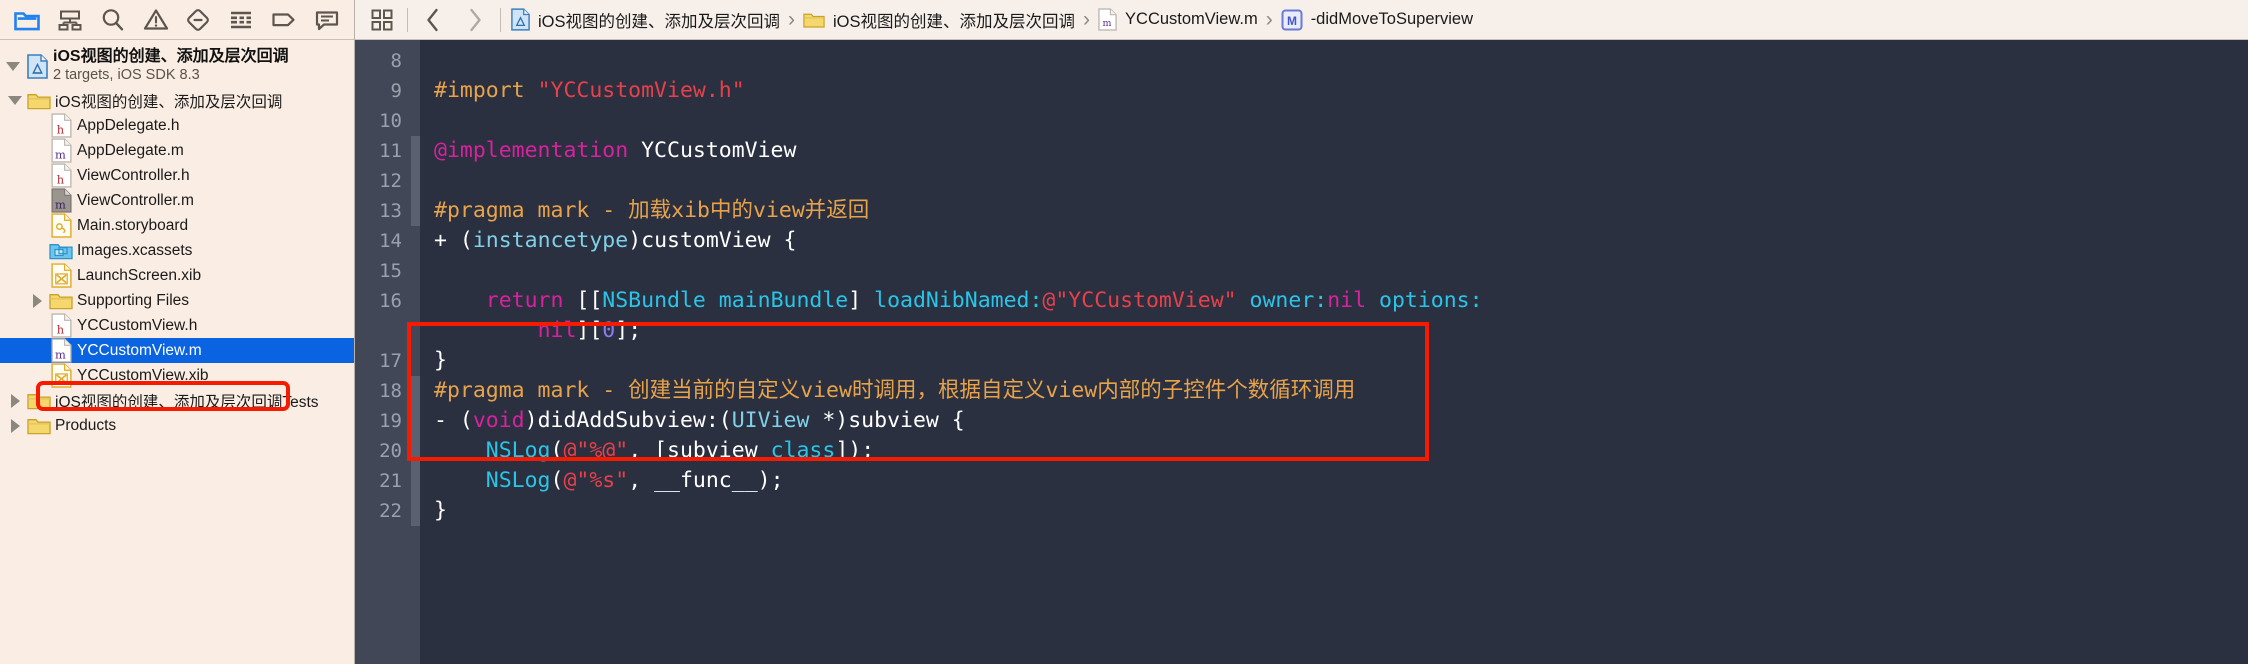 The height and width of the screenshot is (664, 2248). Describe the element at coordinates (382, 20) in the screenshot. I see `related-items-icon` at that location.